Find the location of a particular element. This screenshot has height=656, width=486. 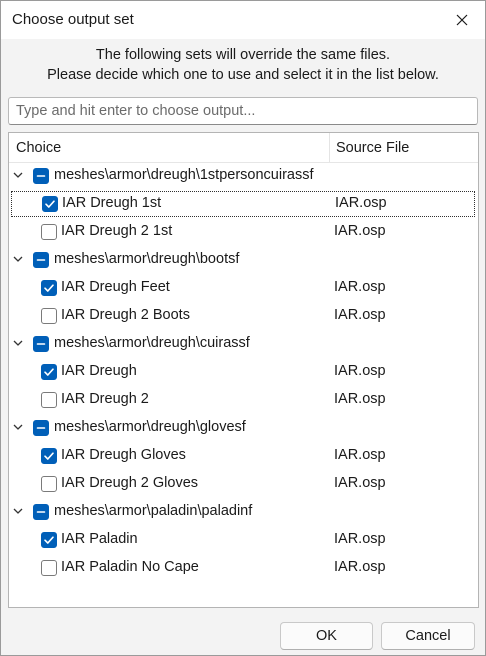

tree-group-row: meshes\armor\dreugh\1stpersoncuirassf is located at coordinates (243, 176).